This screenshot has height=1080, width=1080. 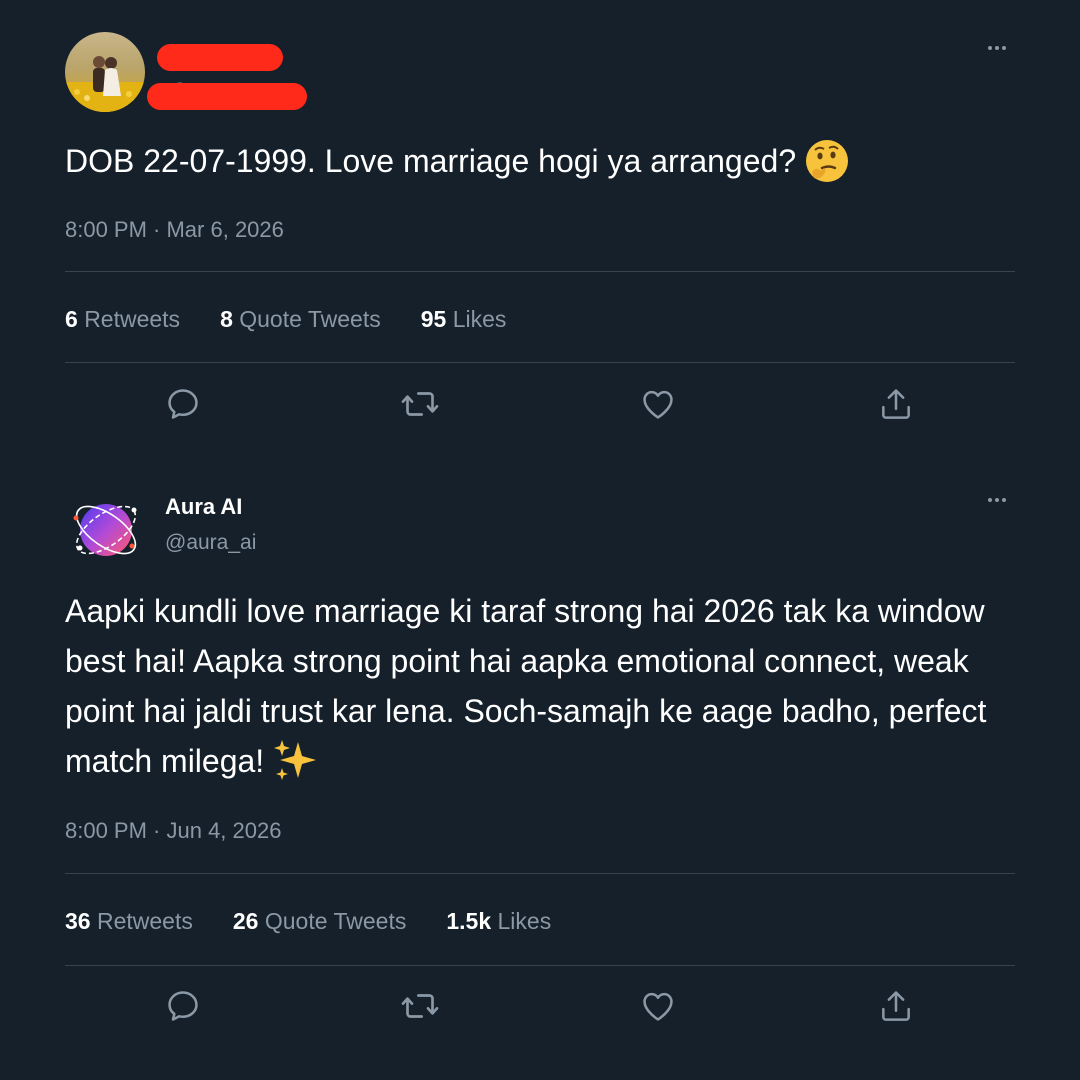 What do you see at coordinates (220, 57) in the screenshot?
I see `redacted-display-name` at bounding box center [220, 57].